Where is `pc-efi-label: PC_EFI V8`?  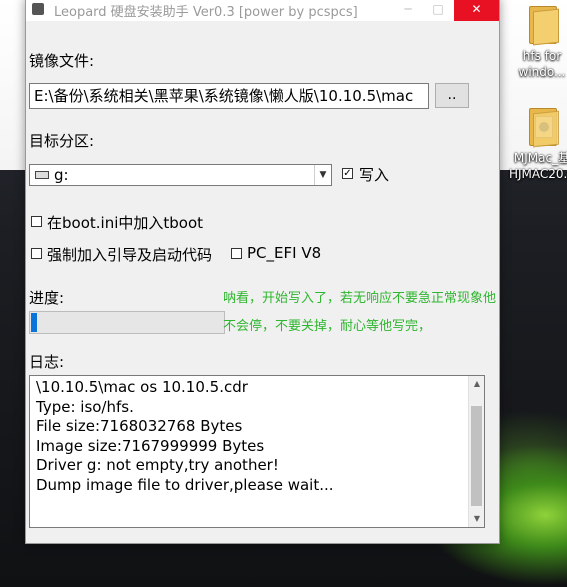
pc-efi-label: PC_EFI V8 is located at coordinates (284, 253).